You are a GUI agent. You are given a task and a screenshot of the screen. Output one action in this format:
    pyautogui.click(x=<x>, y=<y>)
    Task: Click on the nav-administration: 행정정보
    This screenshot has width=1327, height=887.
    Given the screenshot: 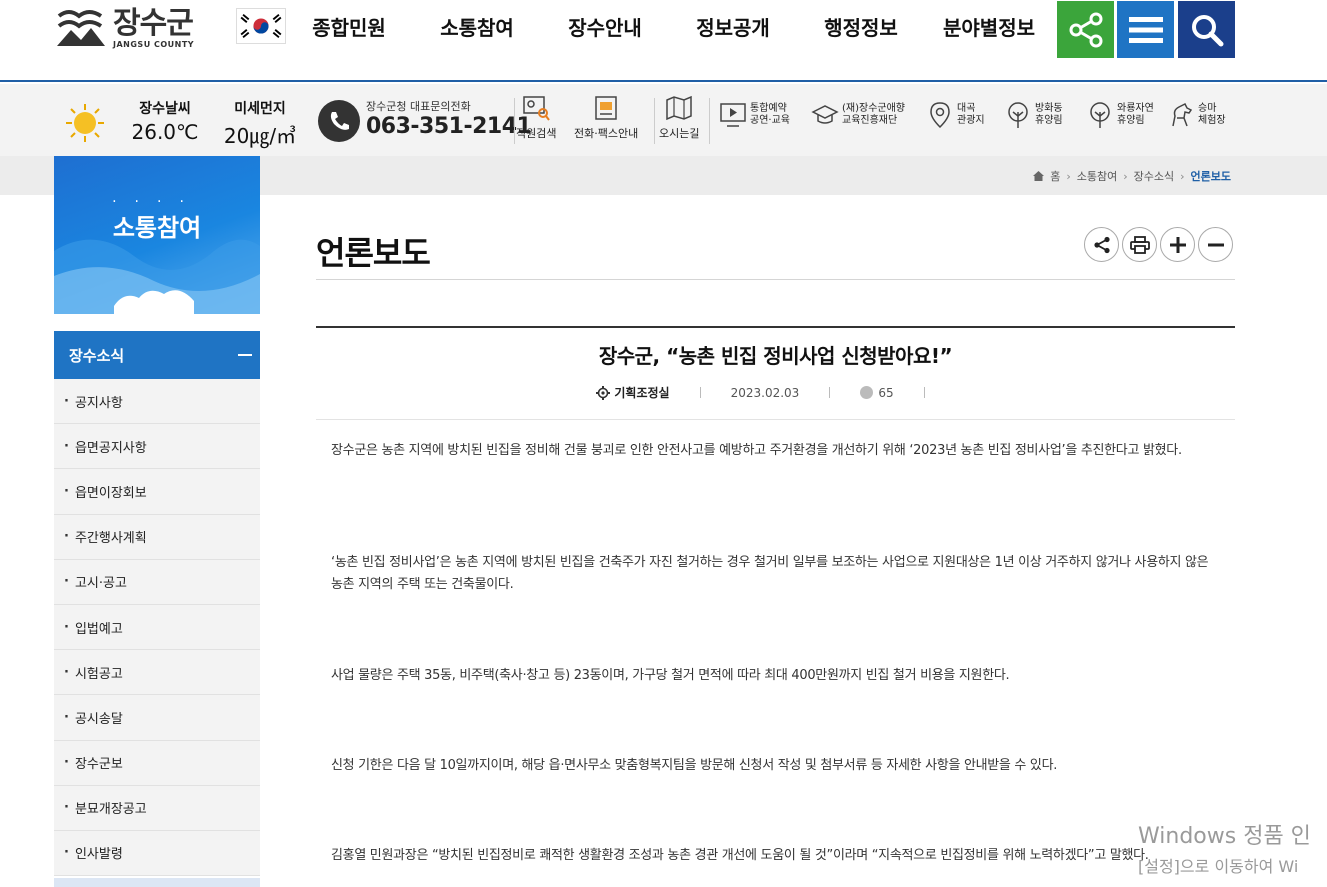 What is the action you would take?
    pyautogui.click(x=861, y=28)
    